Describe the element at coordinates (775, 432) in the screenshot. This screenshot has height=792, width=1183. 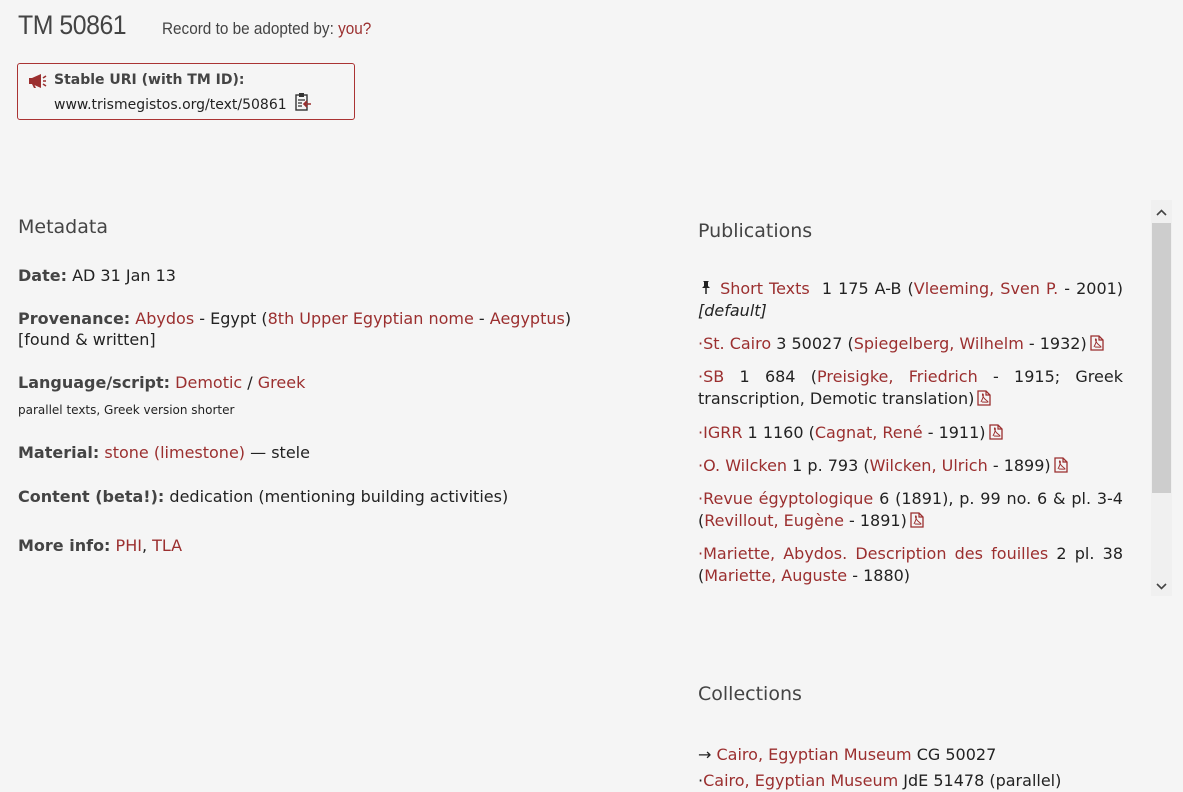
I see `publication-ref: 1 1160` at that location.